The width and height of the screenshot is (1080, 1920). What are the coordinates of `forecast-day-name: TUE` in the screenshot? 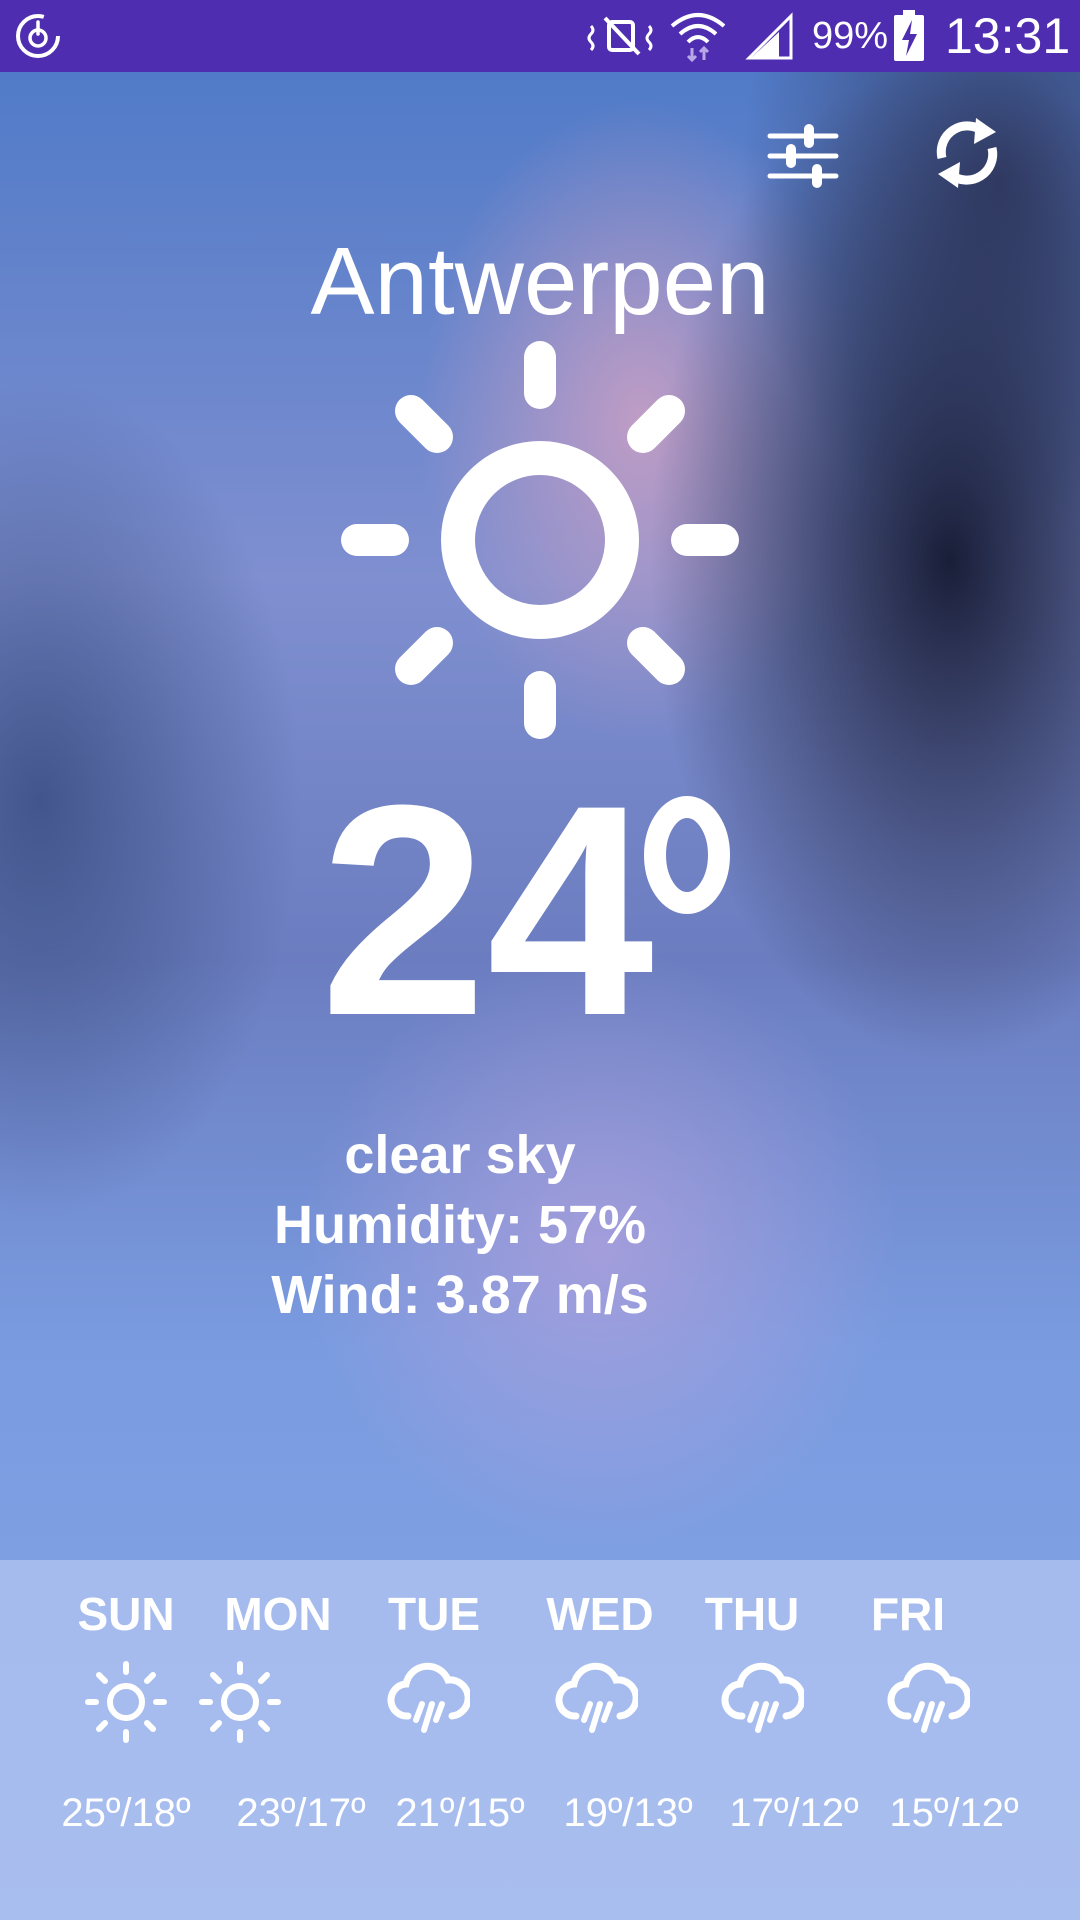 It's located at (434, 1614).